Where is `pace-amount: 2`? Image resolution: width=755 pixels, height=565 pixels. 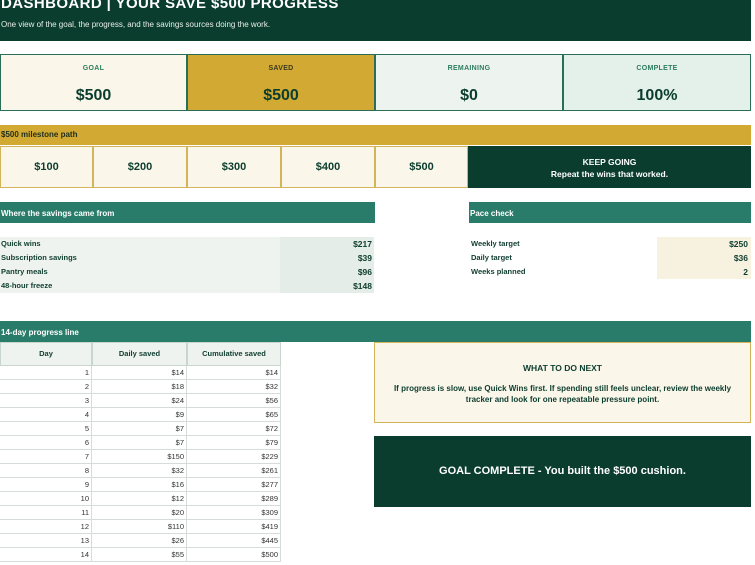
pace-amount: 2 is located at coordinates (704, 272).